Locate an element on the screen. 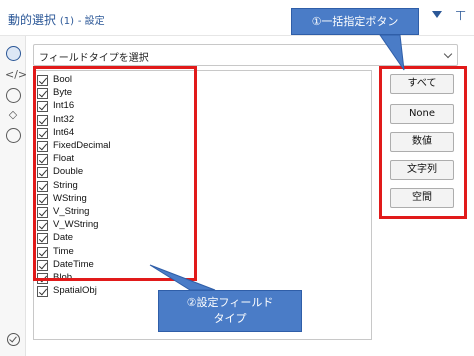  callout-settings-line2: タイプ is located at coordinates (230, 318).